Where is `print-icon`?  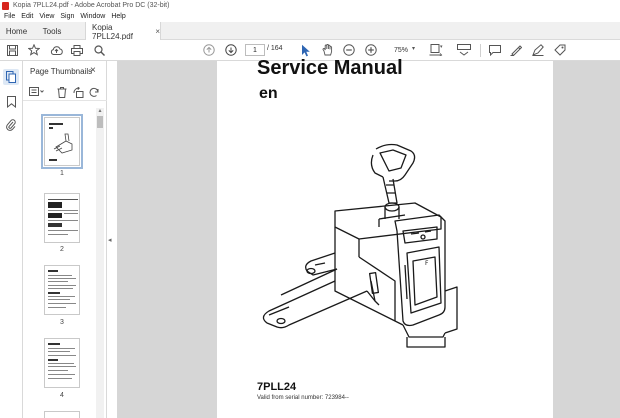
print-icon is located at coordinates (77, 50).